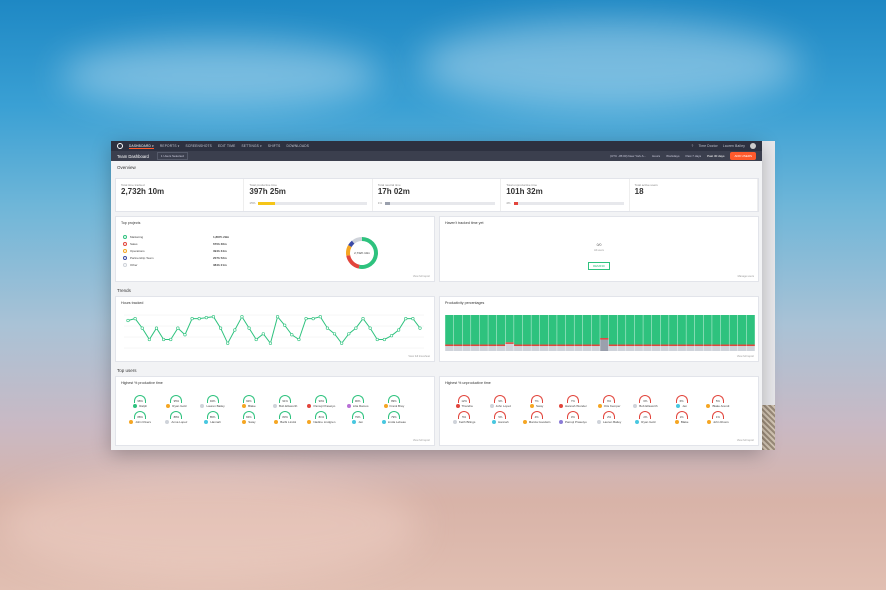 The width and height of the screenshot is (886, 590). What do you see at coordinates (394, 417) in the screenshot?
I see `user-item: 79% Linda Lebeau` at bounding box center [394, 417].